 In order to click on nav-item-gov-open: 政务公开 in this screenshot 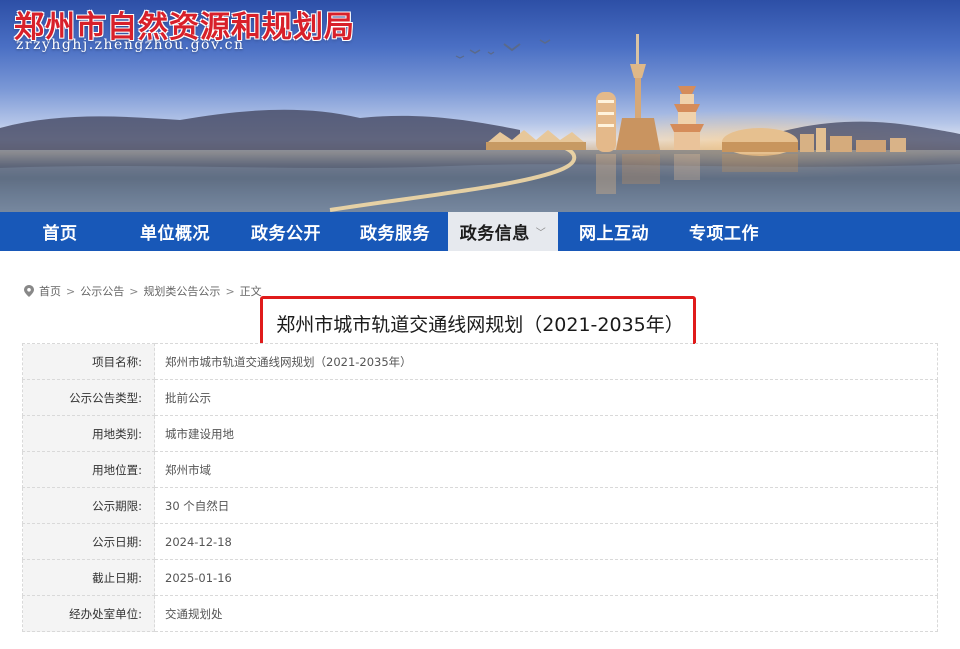, I will do `click(286, 231)`.